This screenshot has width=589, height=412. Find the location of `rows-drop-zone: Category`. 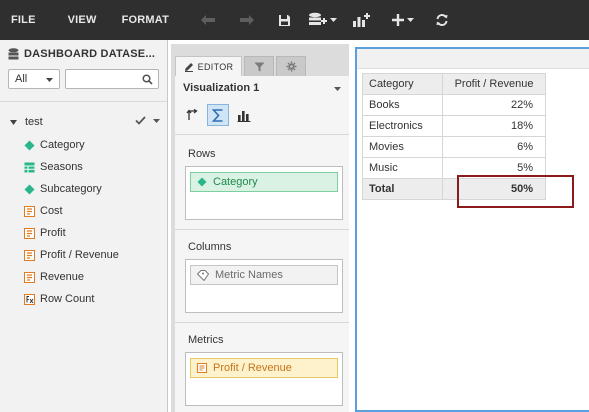

rows-drop-zone: Category is located at coordinates (264, 193).